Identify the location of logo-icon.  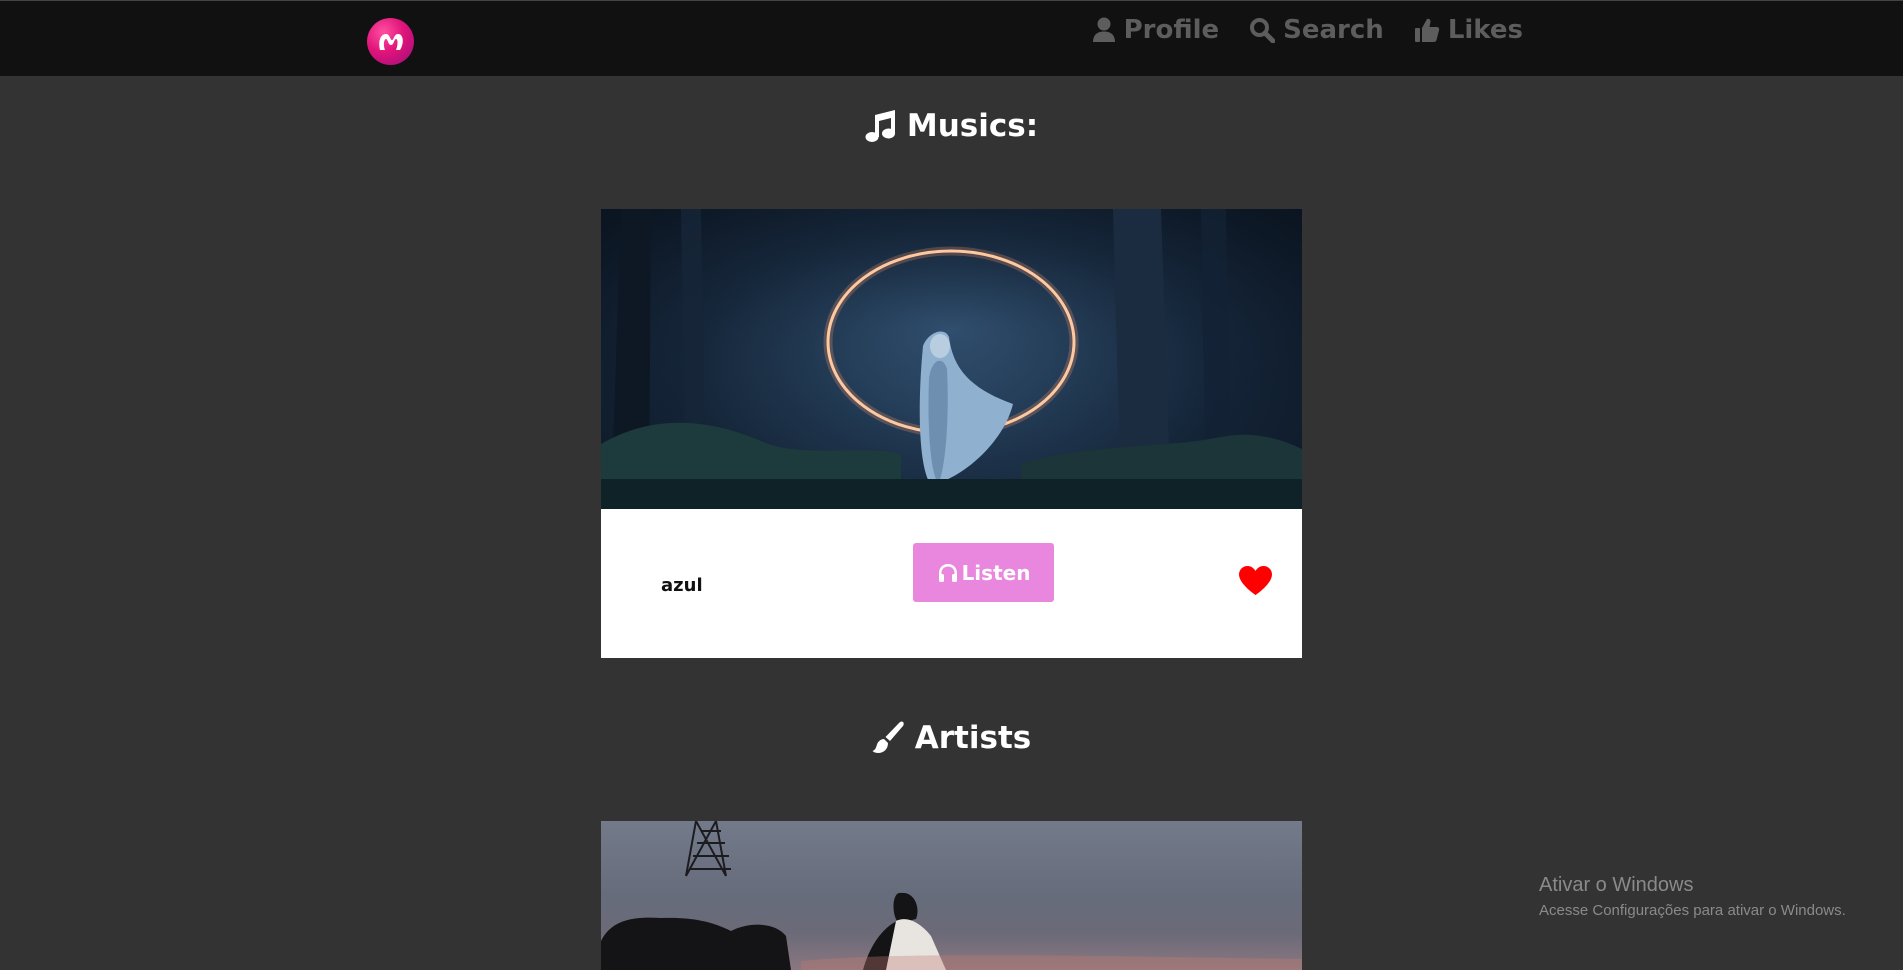
(390, 41).